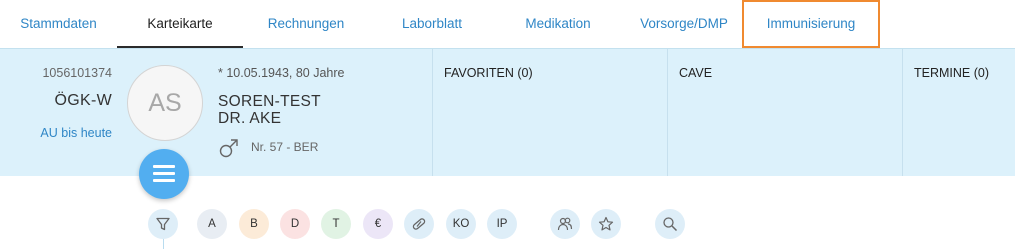  I want to click on filter-ko: KO, so click(461, 224).